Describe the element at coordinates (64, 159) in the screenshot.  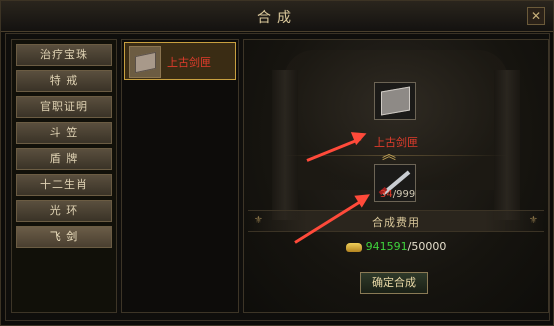
I see `category-item-shield: 盾 牌` at that location.